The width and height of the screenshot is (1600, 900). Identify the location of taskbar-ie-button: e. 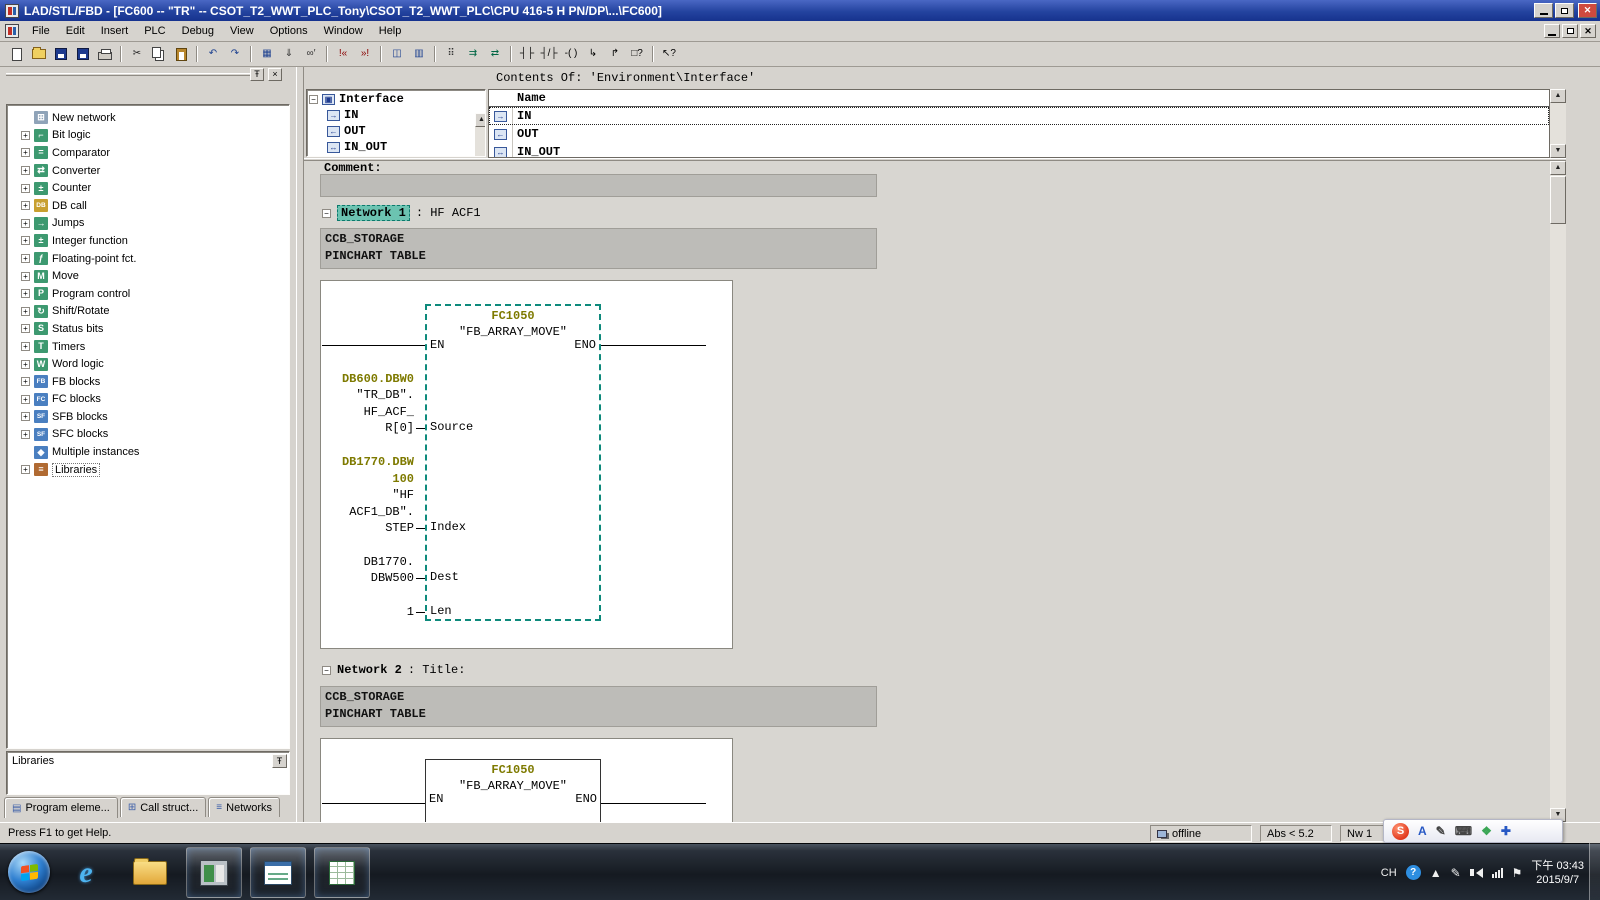
(86, 872).